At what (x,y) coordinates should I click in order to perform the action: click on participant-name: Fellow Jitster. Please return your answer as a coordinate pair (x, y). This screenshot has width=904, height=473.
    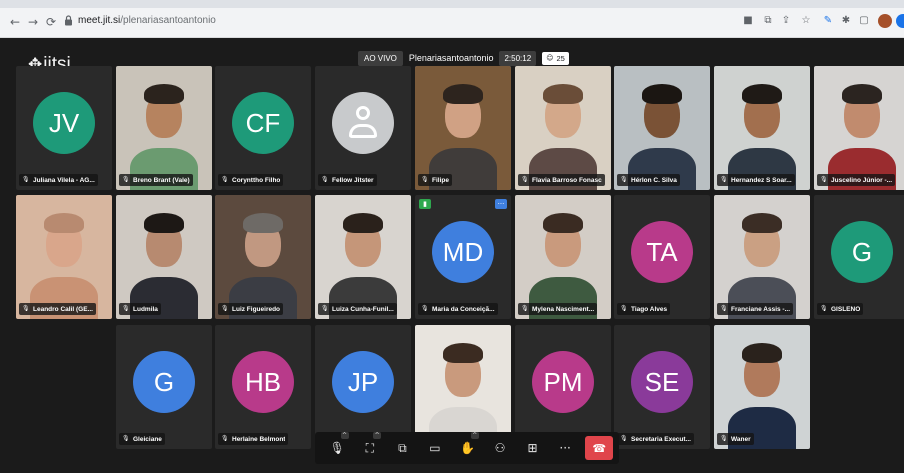
    Looking at the image, I should click on (353, 180).